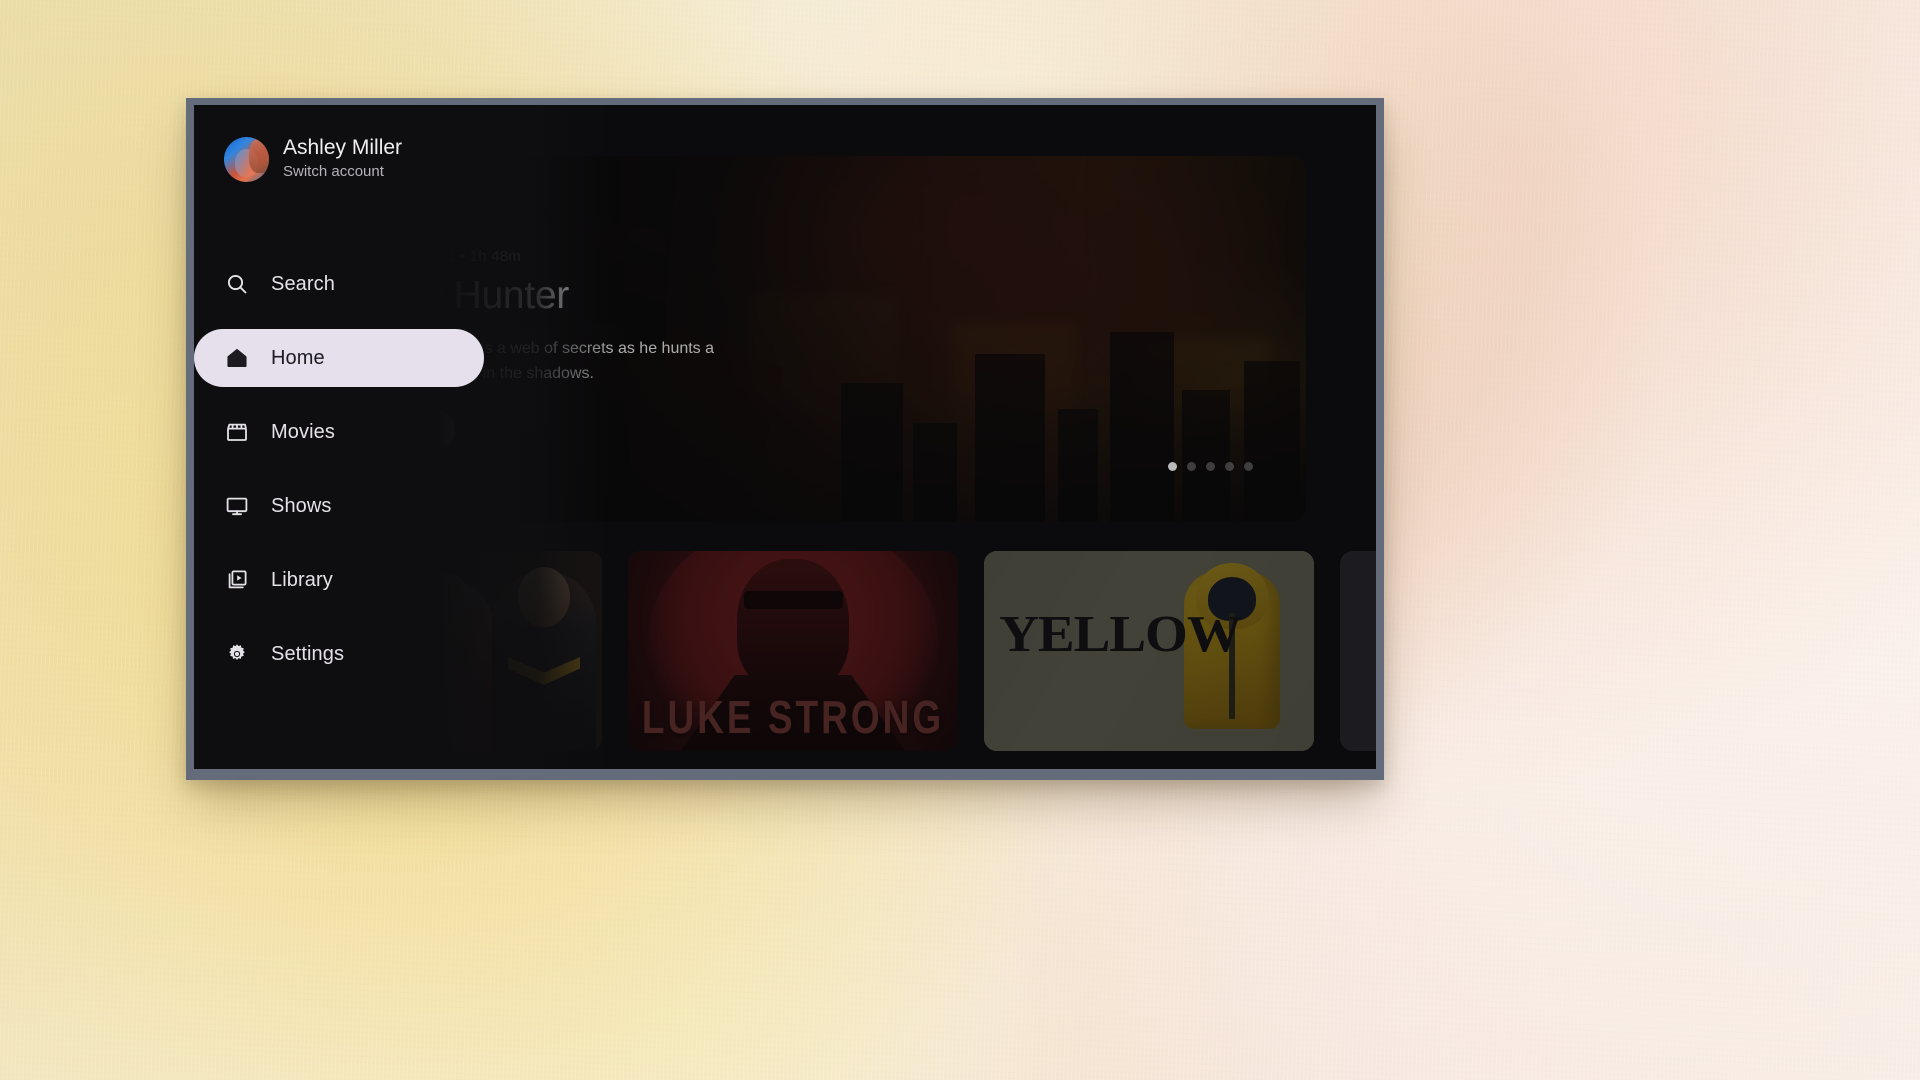 This screenshot has width=1920, height=1080. Describe the element at coordinates (237, 284) in the screenshot. I see `search-icon` at that location.